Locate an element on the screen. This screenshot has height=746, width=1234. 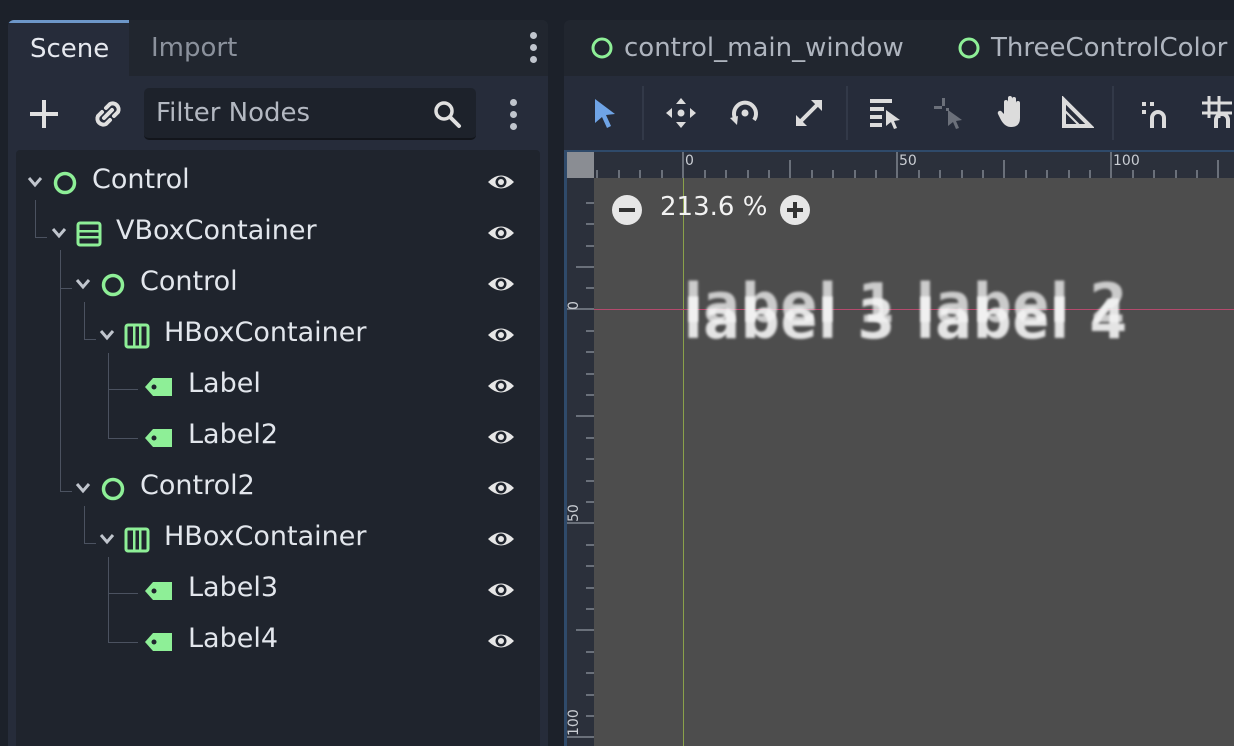
filter-nodes-input is located at coordinates (284, 113).